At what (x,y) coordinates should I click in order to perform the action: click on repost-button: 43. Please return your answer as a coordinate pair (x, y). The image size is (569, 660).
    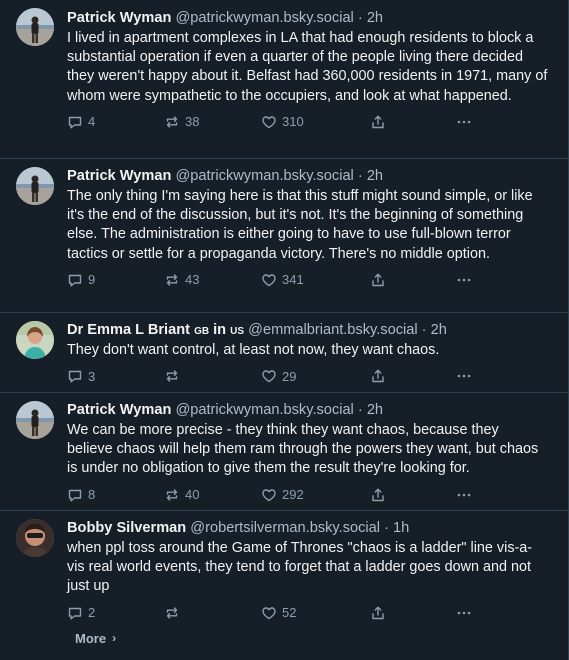
    Looking at the image, I should click on (212, 280).